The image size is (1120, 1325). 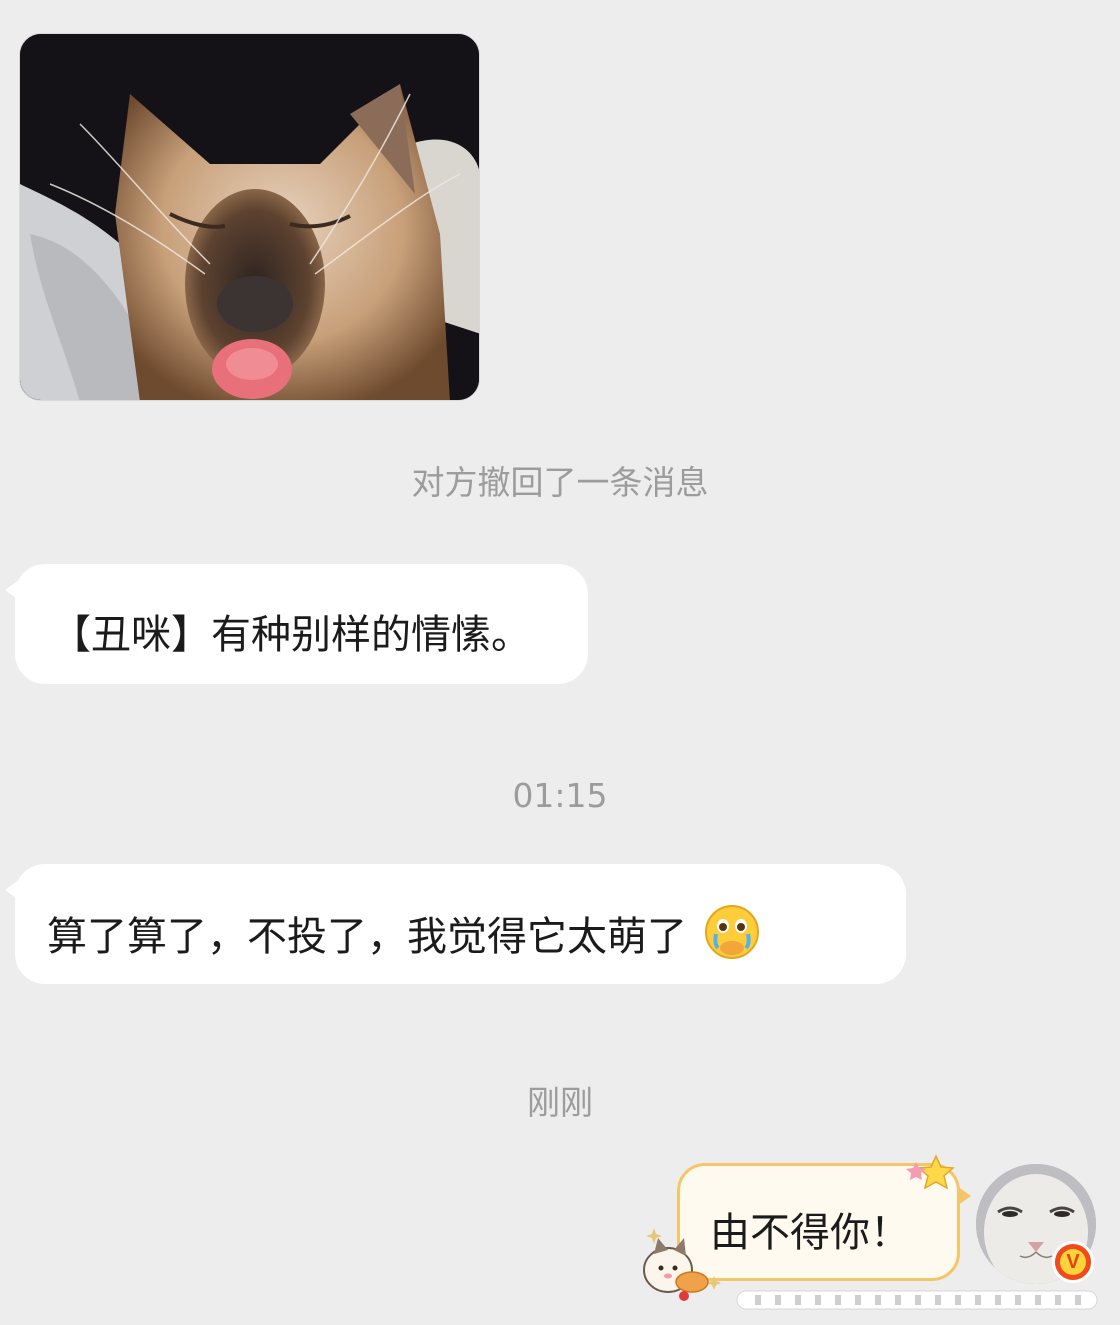 What do you see at coordinates (560, 795) in the screenshot?
I see `timestamp: 01:15` at bounding box center [560, 795].